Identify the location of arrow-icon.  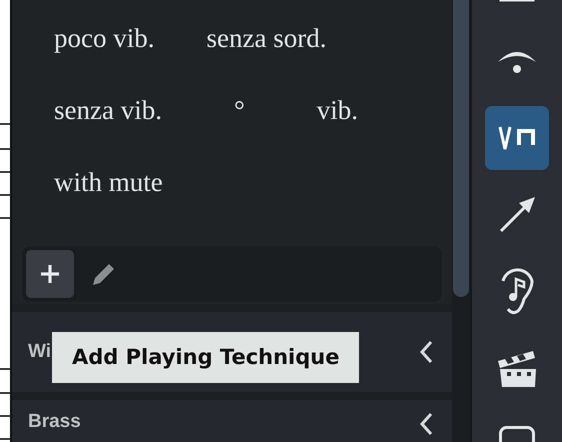
(517, 215).